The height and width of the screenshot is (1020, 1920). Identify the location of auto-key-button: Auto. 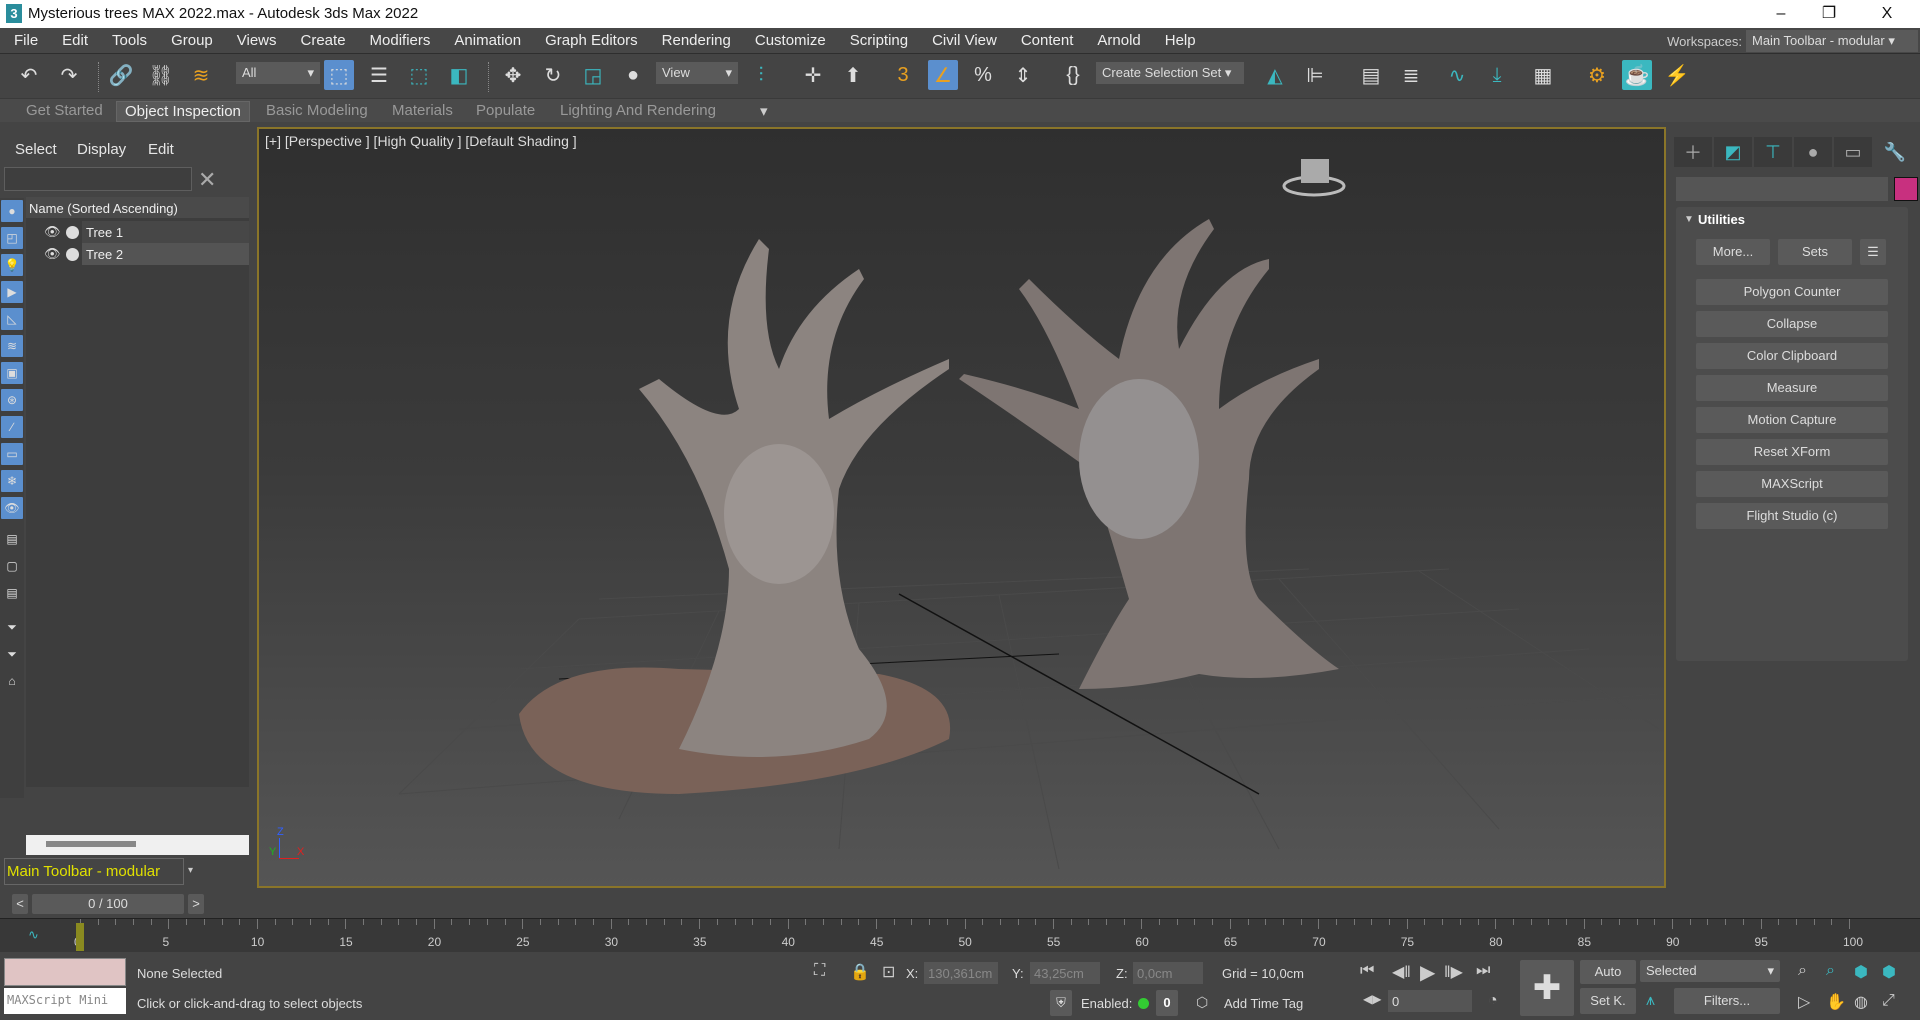
(1608, 972).